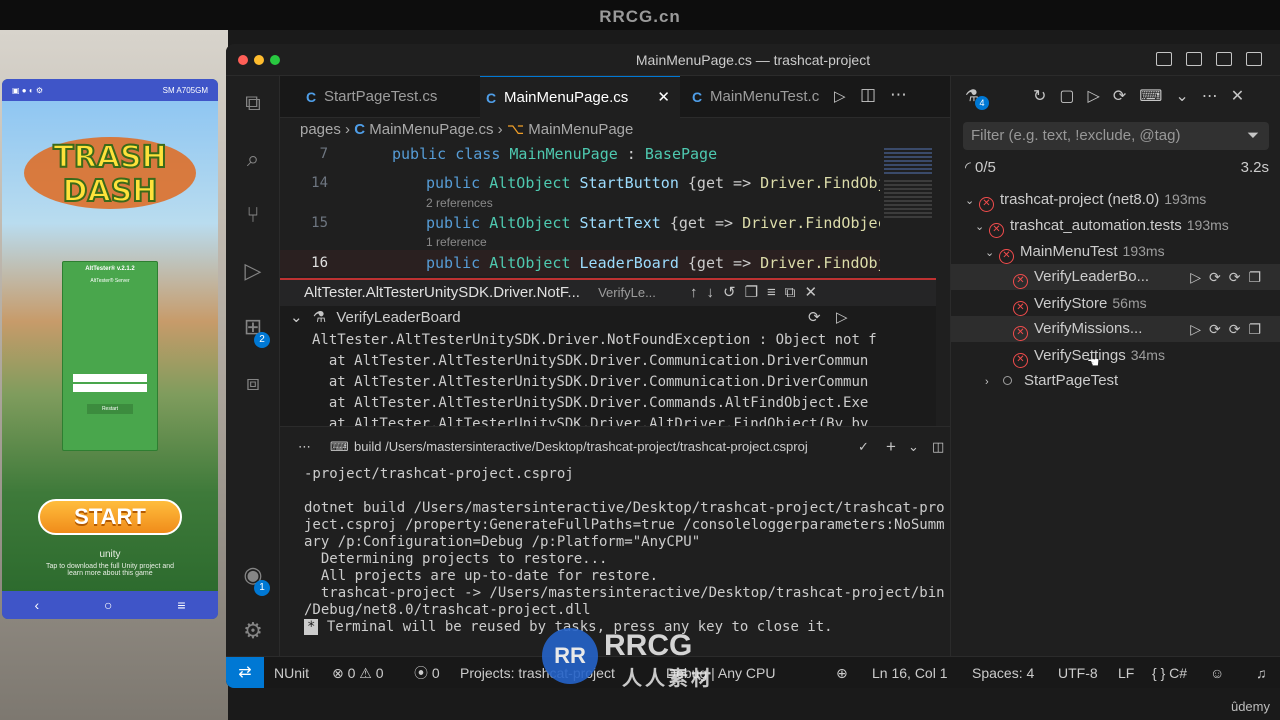 Image resolution: width=1280 pixels, height=720 pixels. I want to click on status-nunit: NUnit, so click(291, 672).